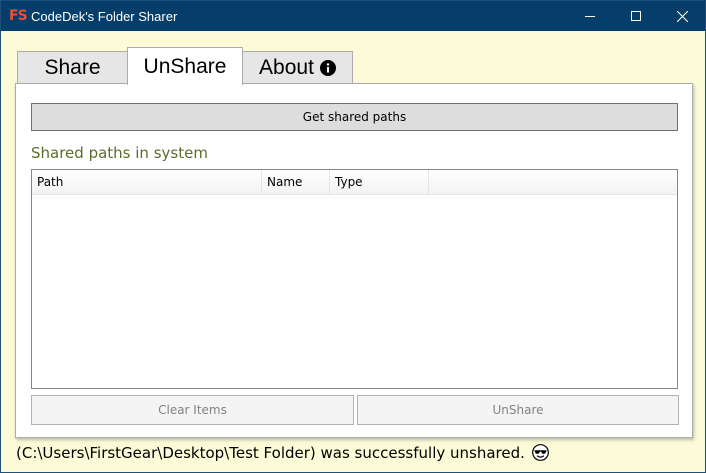  I want to click on close-button, so click(682, 16).